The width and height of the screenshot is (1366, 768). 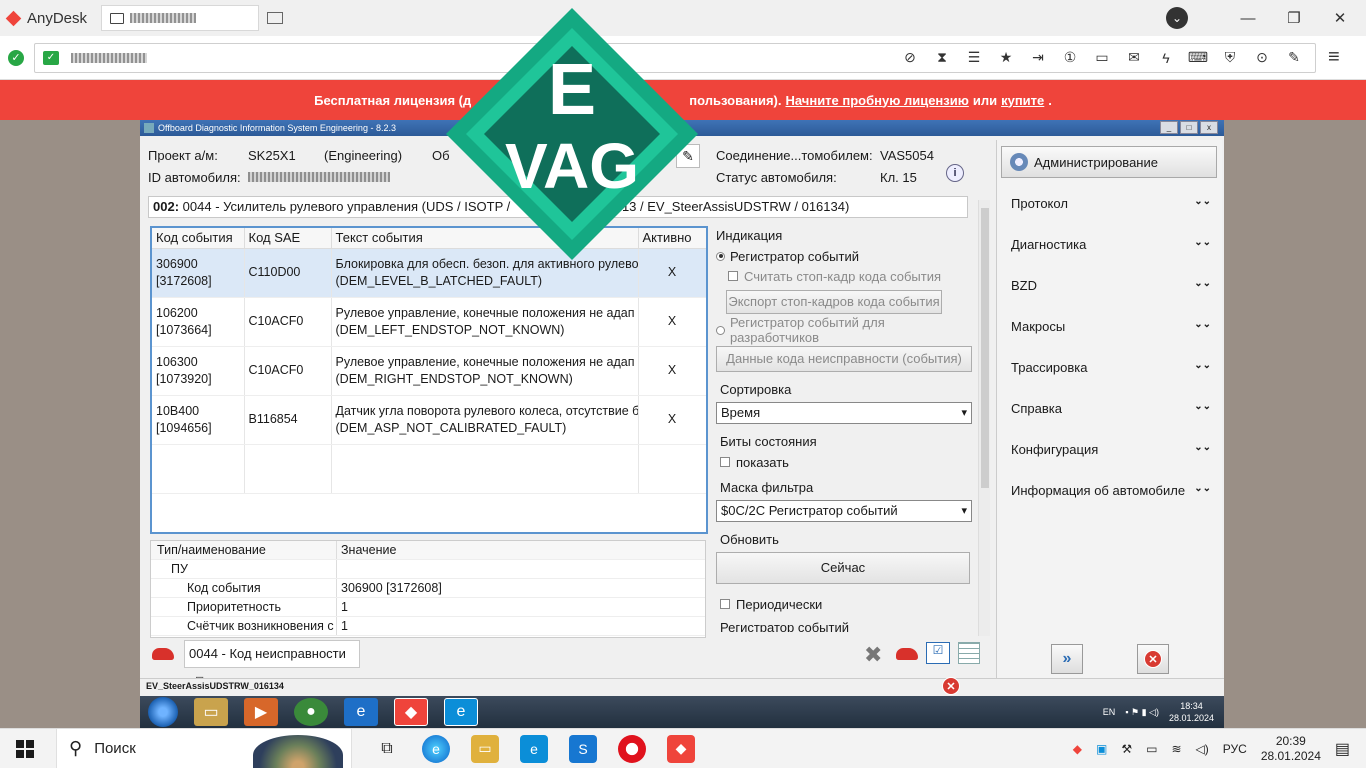 What do you see at coordinates (1111, 328) in the screenshot?
I see `side-menu-macros: Макросы ⌄⌄` at bounding box center [1111, 328].